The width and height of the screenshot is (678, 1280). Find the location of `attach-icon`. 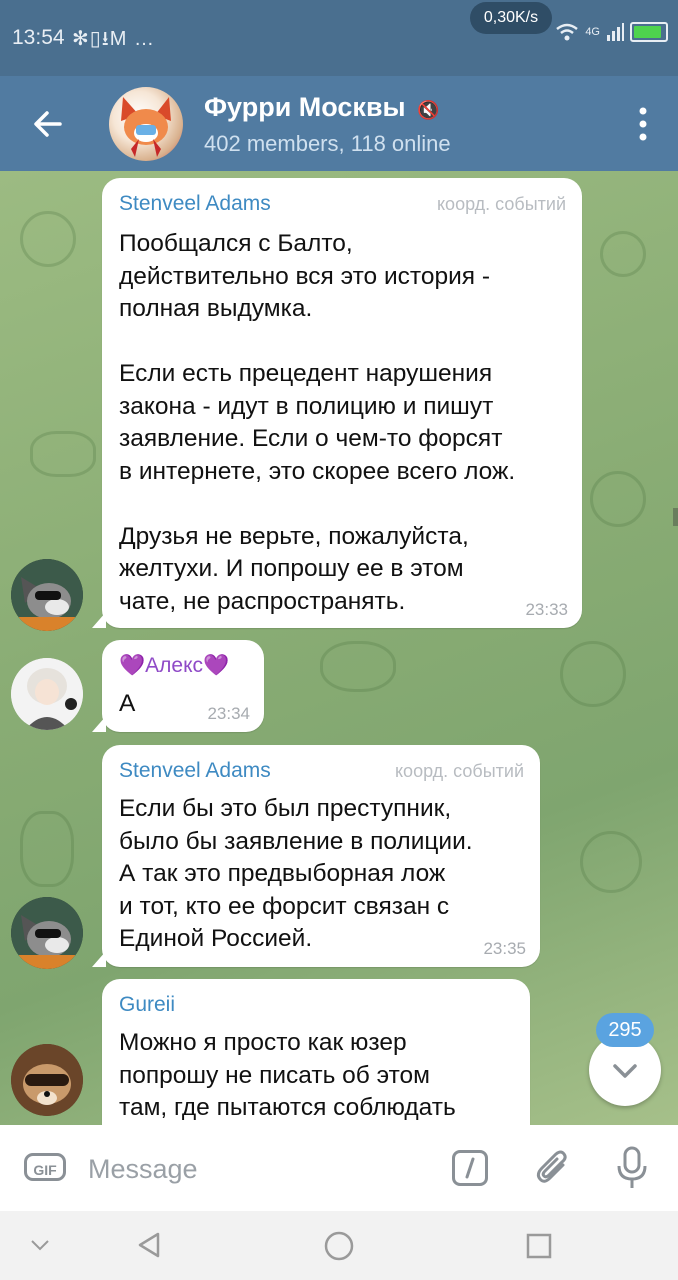

attach-icon is located at coordinates (553, 1168).